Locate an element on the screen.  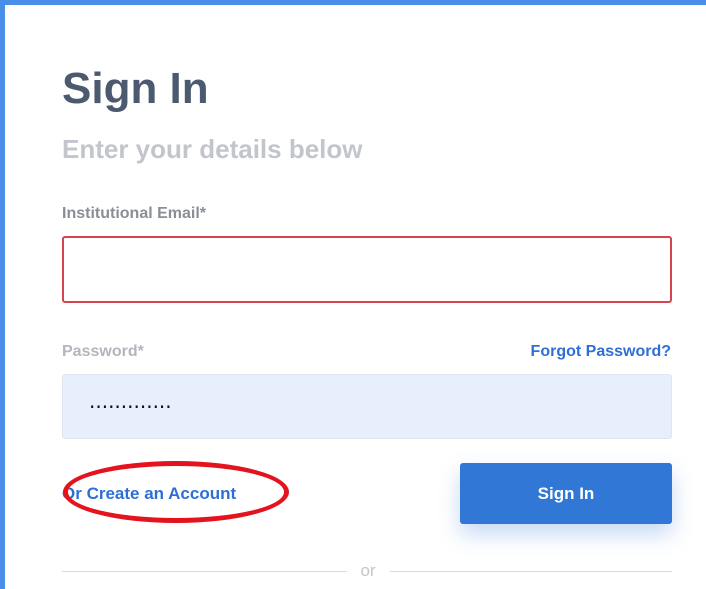
password-field is located at coordinates (367, 406).